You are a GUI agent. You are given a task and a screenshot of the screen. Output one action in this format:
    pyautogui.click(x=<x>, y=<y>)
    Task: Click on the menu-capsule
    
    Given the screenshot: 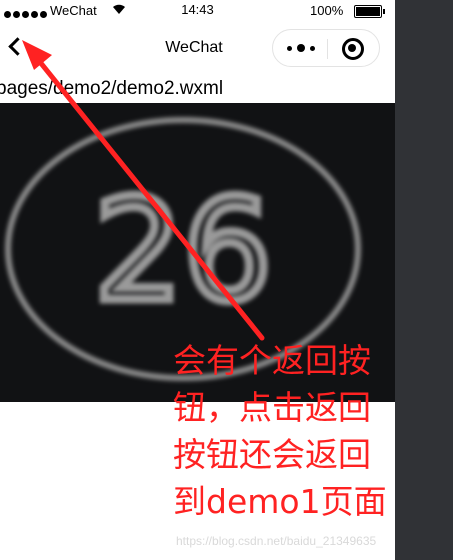 What is the action you would take?
    pyautogui.click(x=326, y=48)
    